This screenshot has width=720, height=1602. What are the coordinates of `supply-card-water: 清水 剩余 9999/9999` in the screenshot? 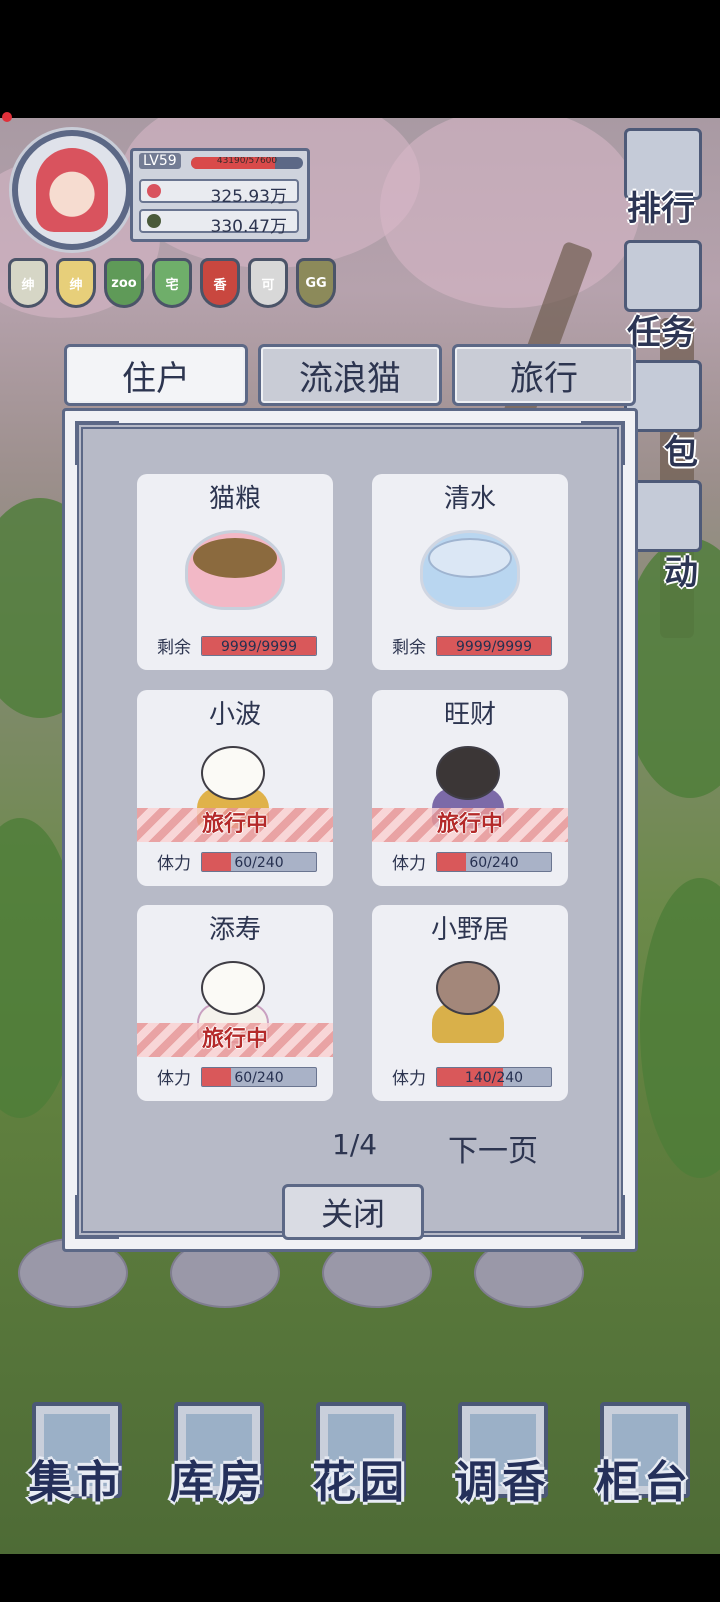 It's located at (470, 572).